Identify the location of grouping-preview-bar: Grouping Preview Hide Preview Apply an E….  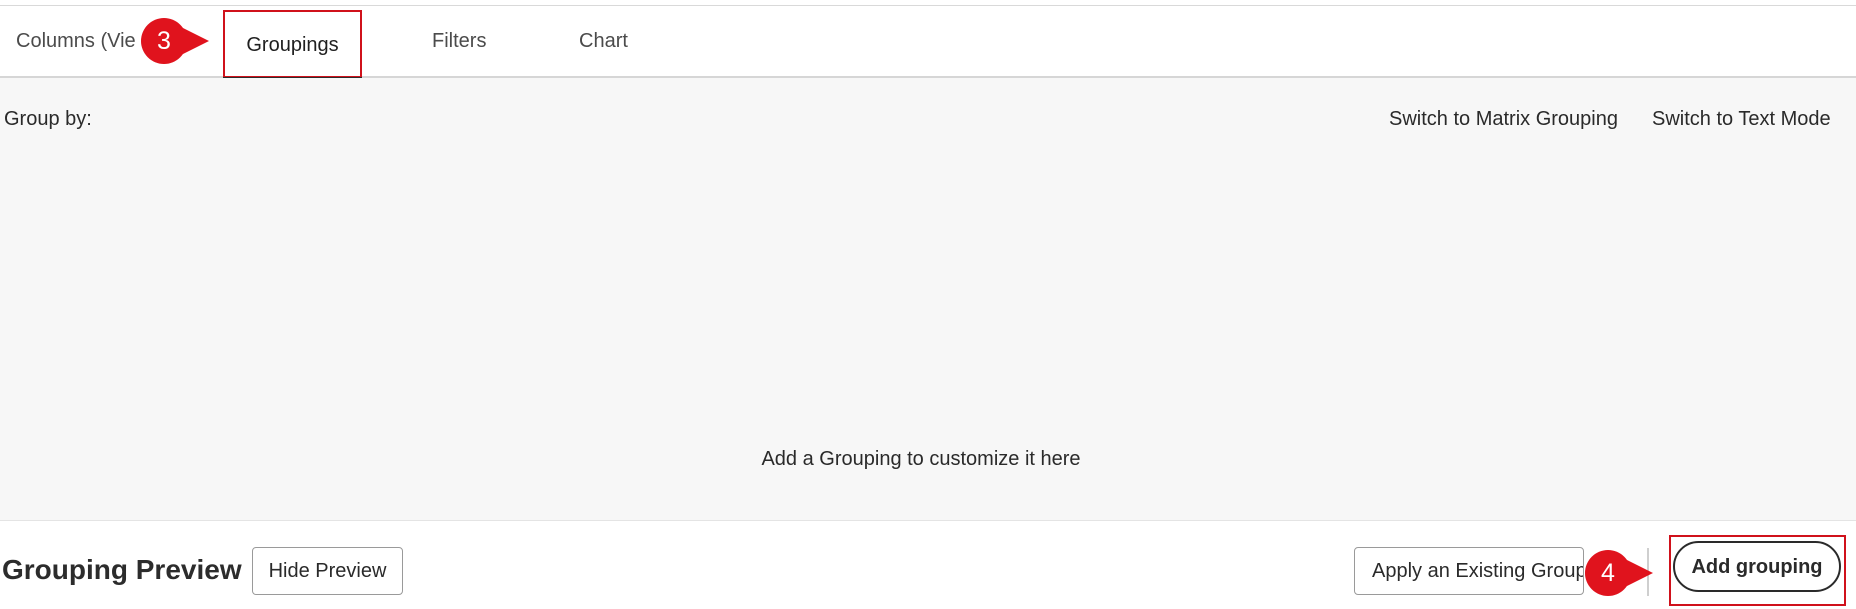
(928, 565).